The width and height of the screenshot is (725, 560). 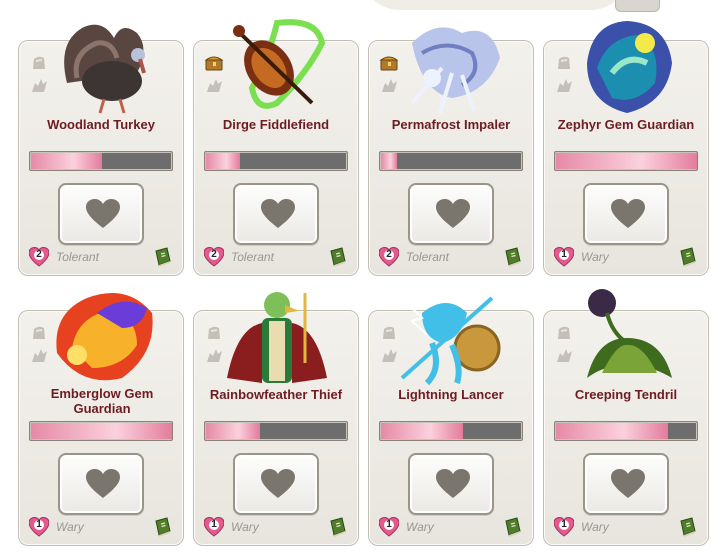 I want to click on familiar-card: Permafrost Impaler 2 Tolerant, so click(x=451, y=151).